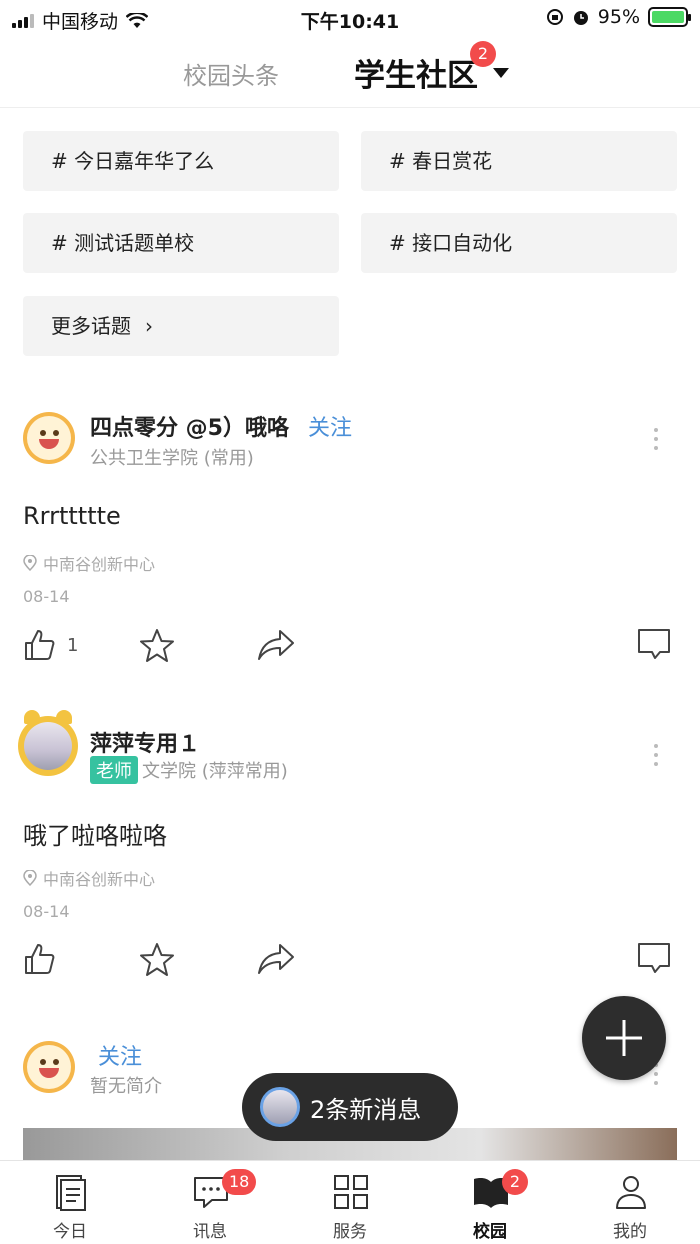 The height and width of the screenshot is (1244, 700). Describe the element at coordinates (231, 73) in the screenshot. I see `tab-campus-news: 校园头条` at that location.